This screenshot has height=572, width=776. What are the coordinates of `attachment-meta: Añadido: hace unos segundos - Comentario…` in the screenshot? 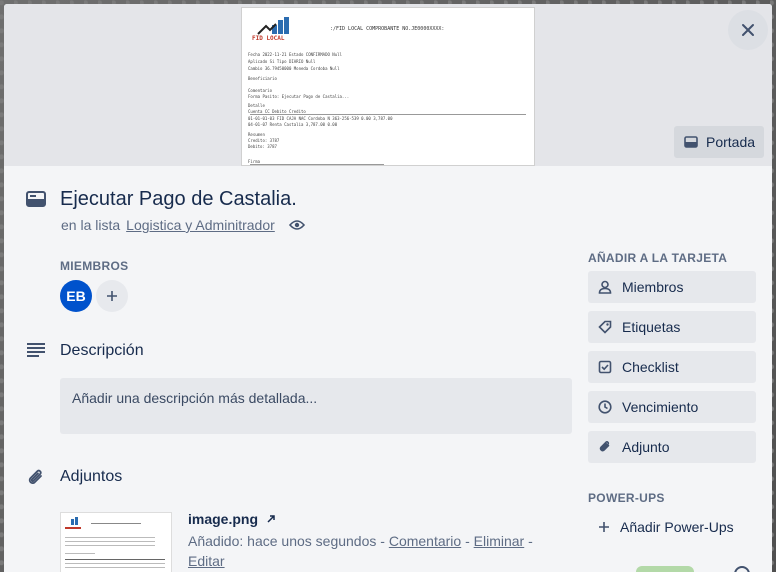 It's located at (368, 551).